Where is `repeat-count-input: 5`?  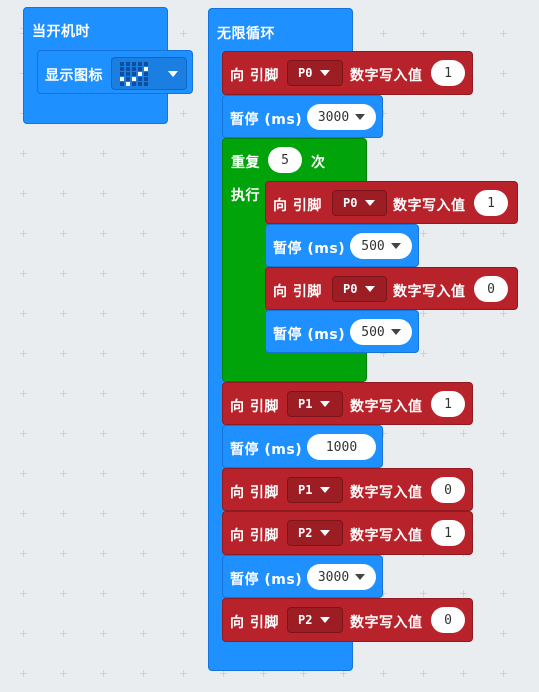 repeat-count-input: 5 is located at coordinates (285, 160).